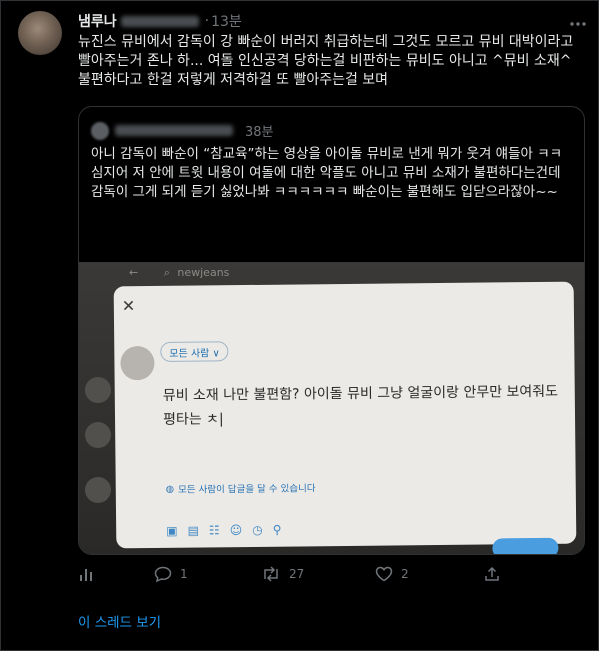 The image size is (599, 651). I want to click on quoted-tweet-header: 38분, so click(182, 130).